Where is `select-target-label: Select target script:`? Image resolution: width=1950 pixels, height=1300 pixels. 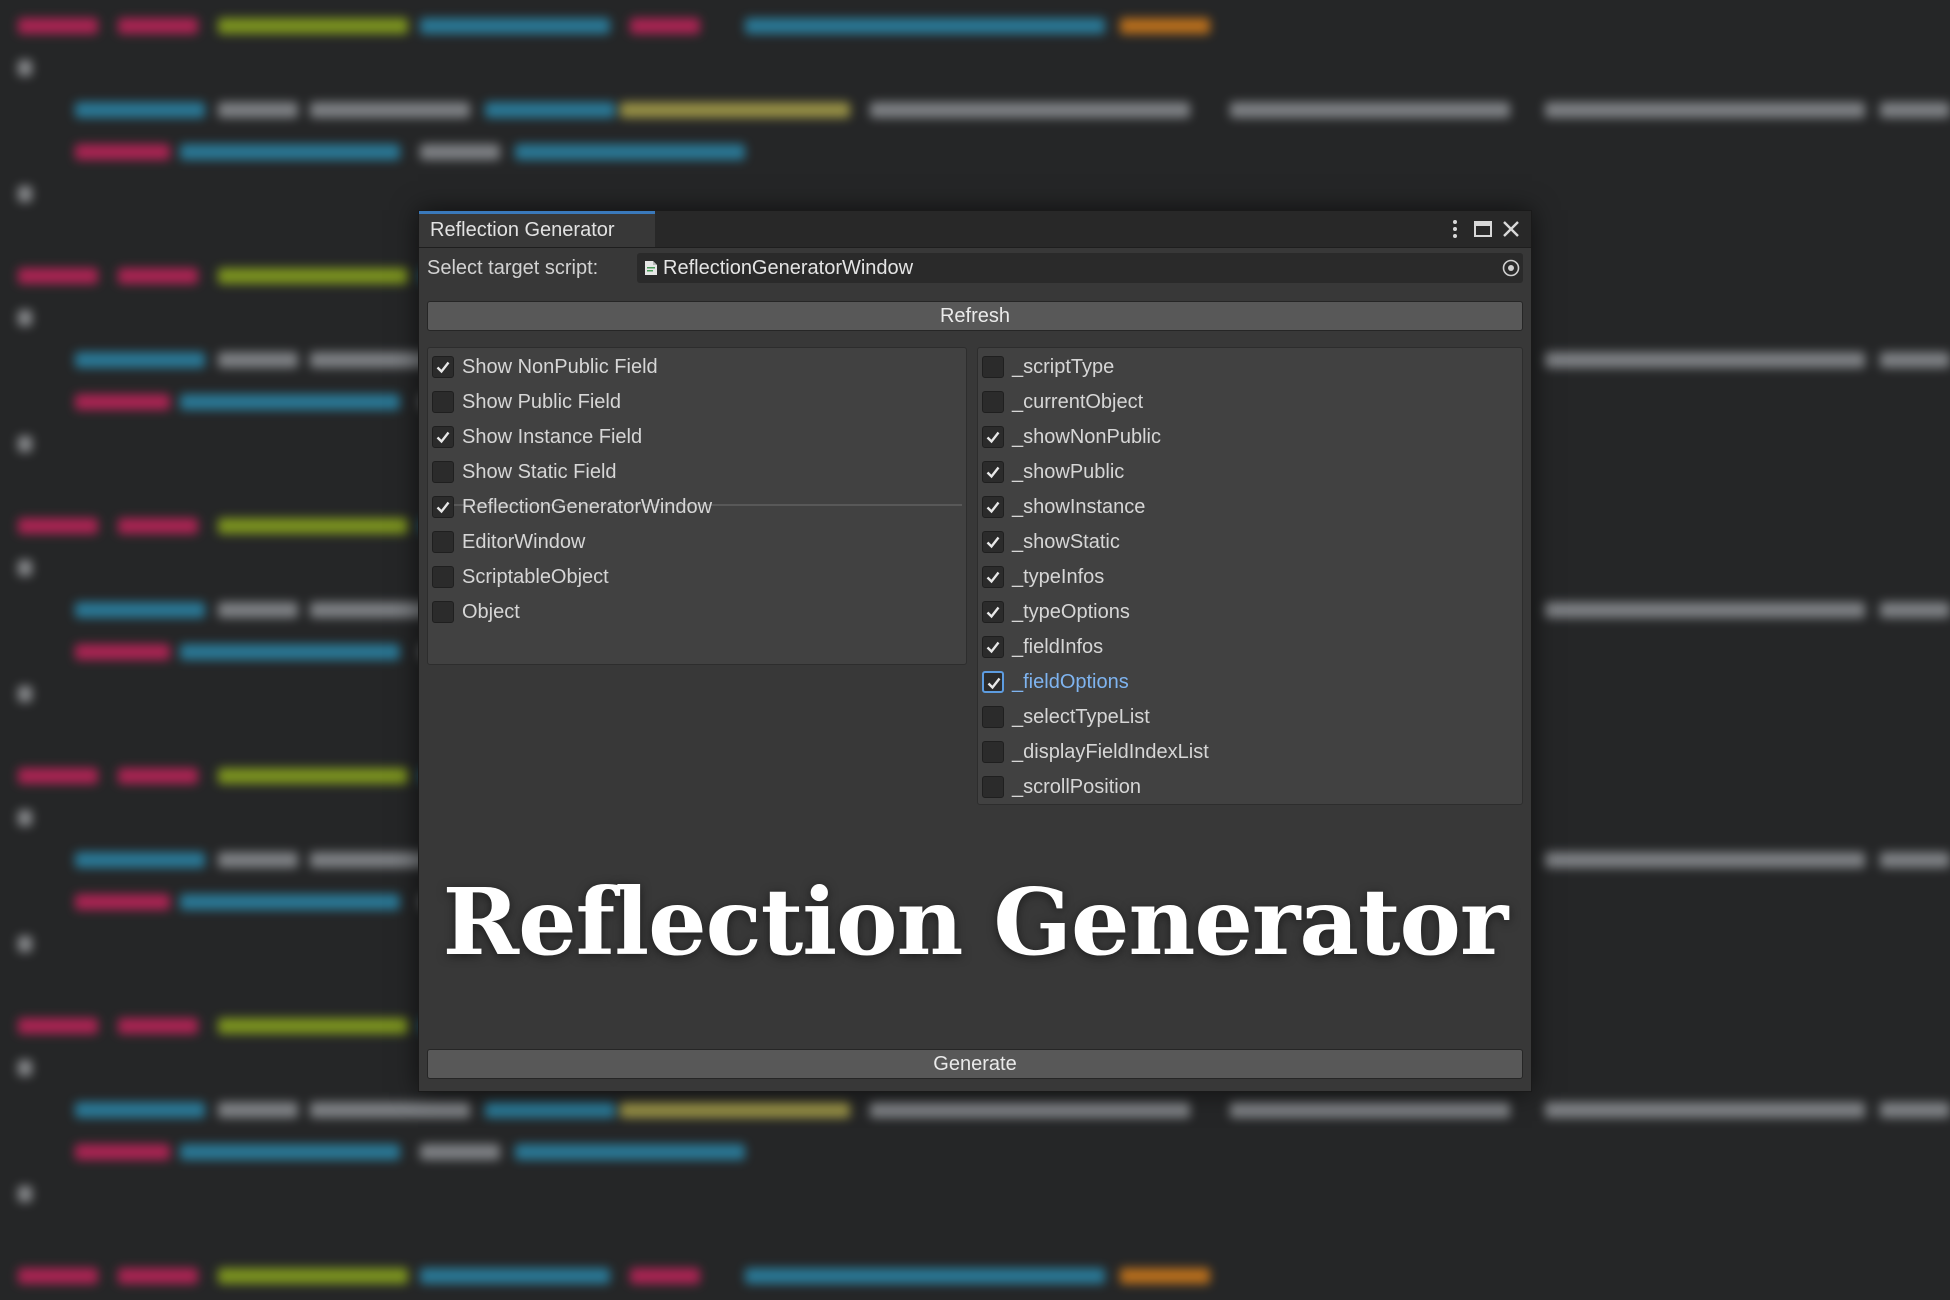
select-target-label: Select target script: is located at coordinates (513, 268).